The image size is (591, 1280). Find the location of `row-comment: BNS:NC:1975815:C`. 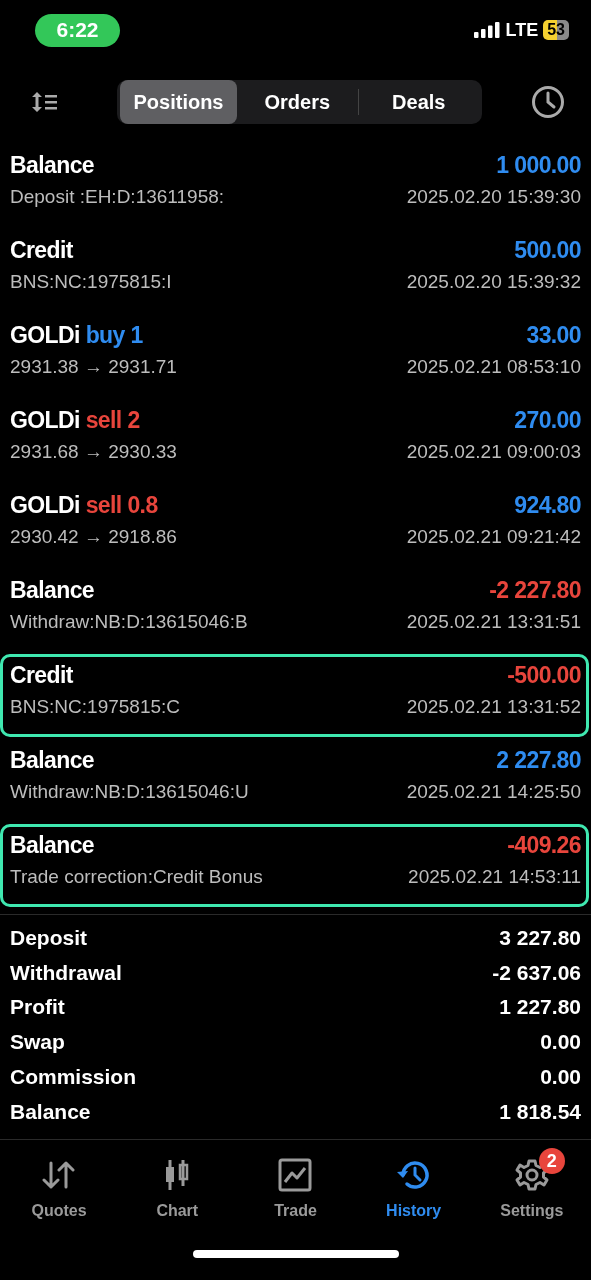

row-comment: BNS:NC:1975815:C is located at coordinates (95, 707).